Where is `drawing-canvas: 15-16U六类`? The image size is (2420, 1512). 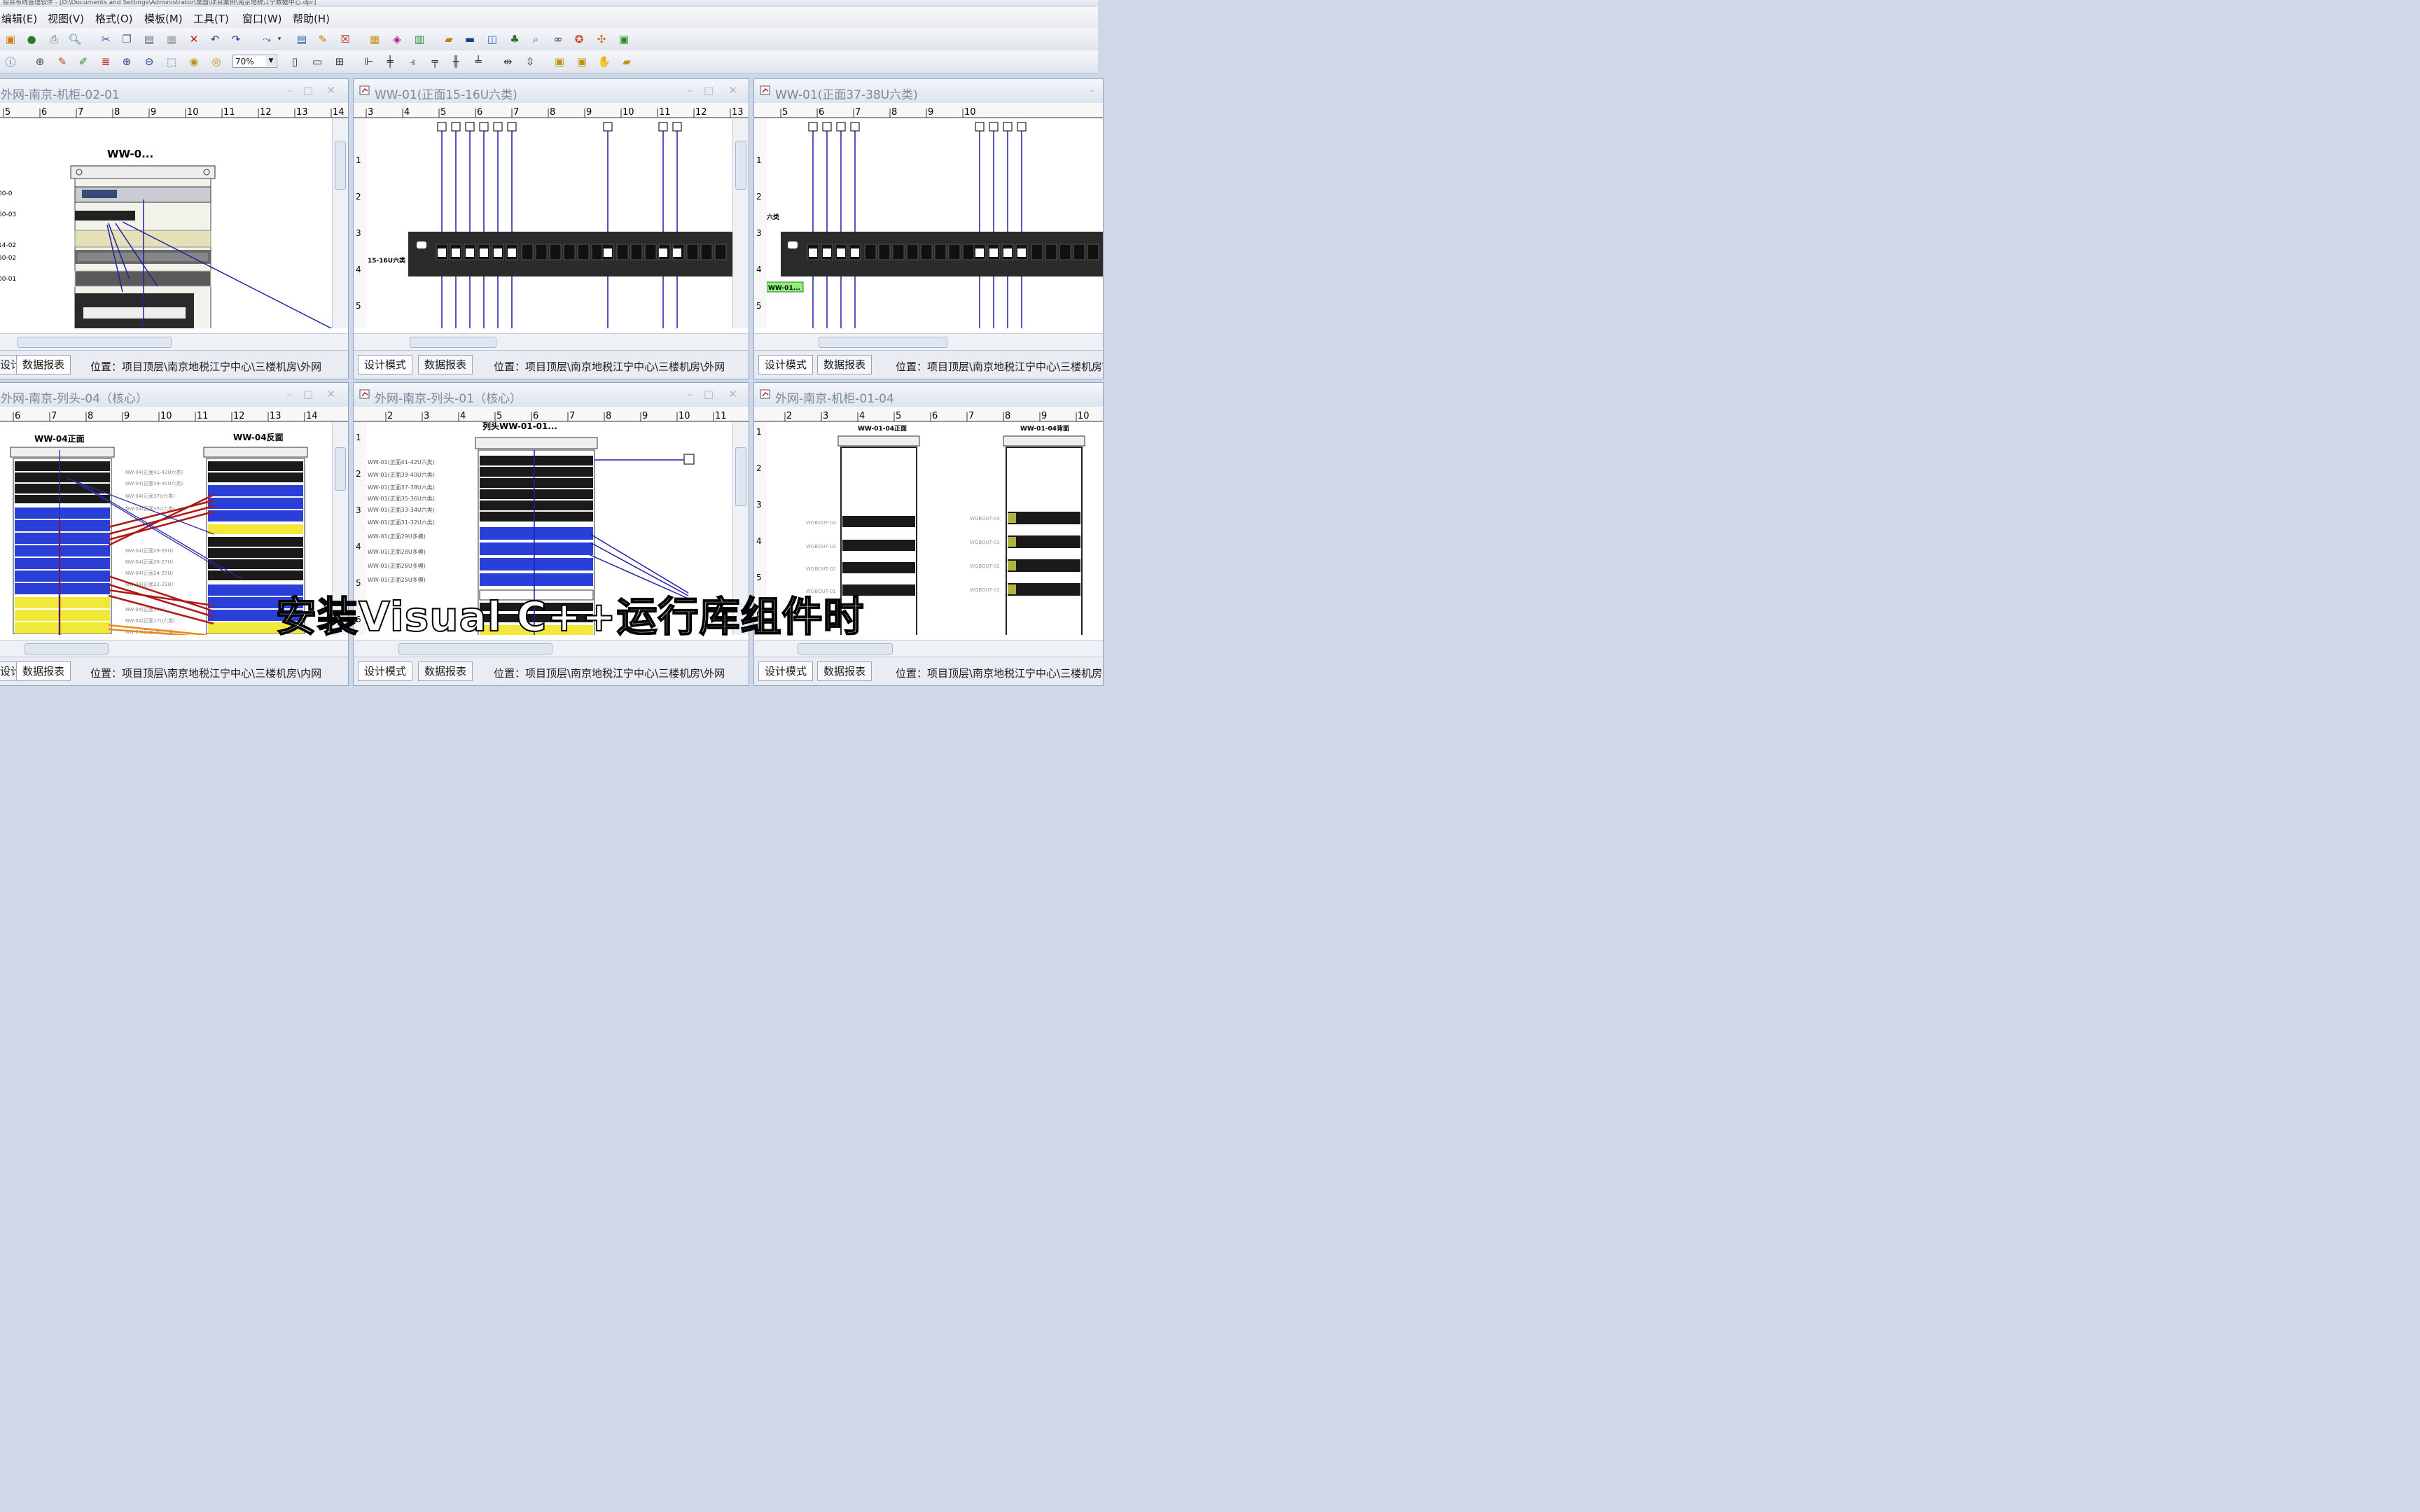 drawing-canvas: 15-16U六类 is located at coordinates (549, 223).